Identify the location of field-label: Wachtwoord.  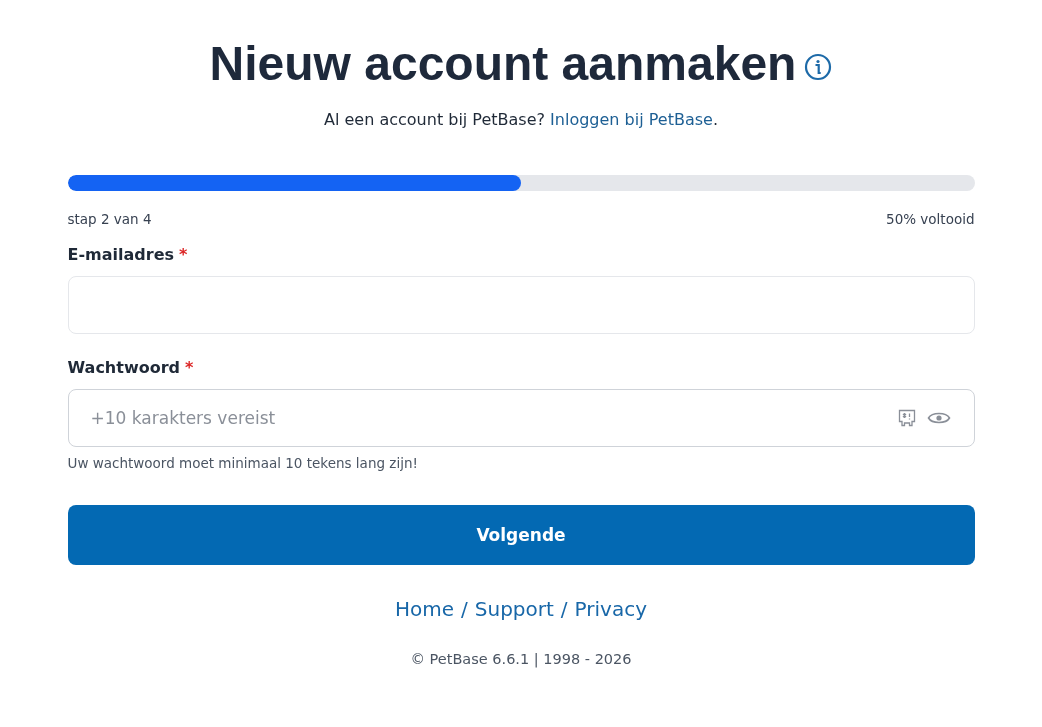
(123, 367).